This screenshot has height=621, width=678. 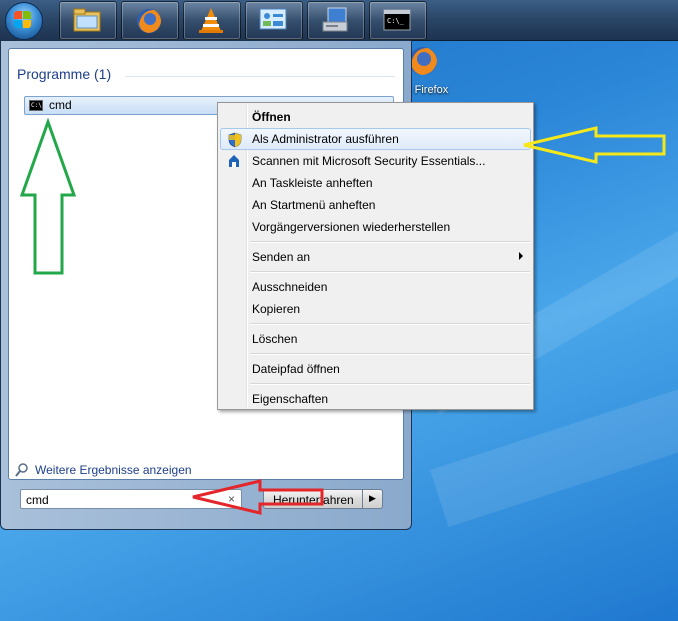 I want to click on red-left-arrow, so click(x=258, y=497).